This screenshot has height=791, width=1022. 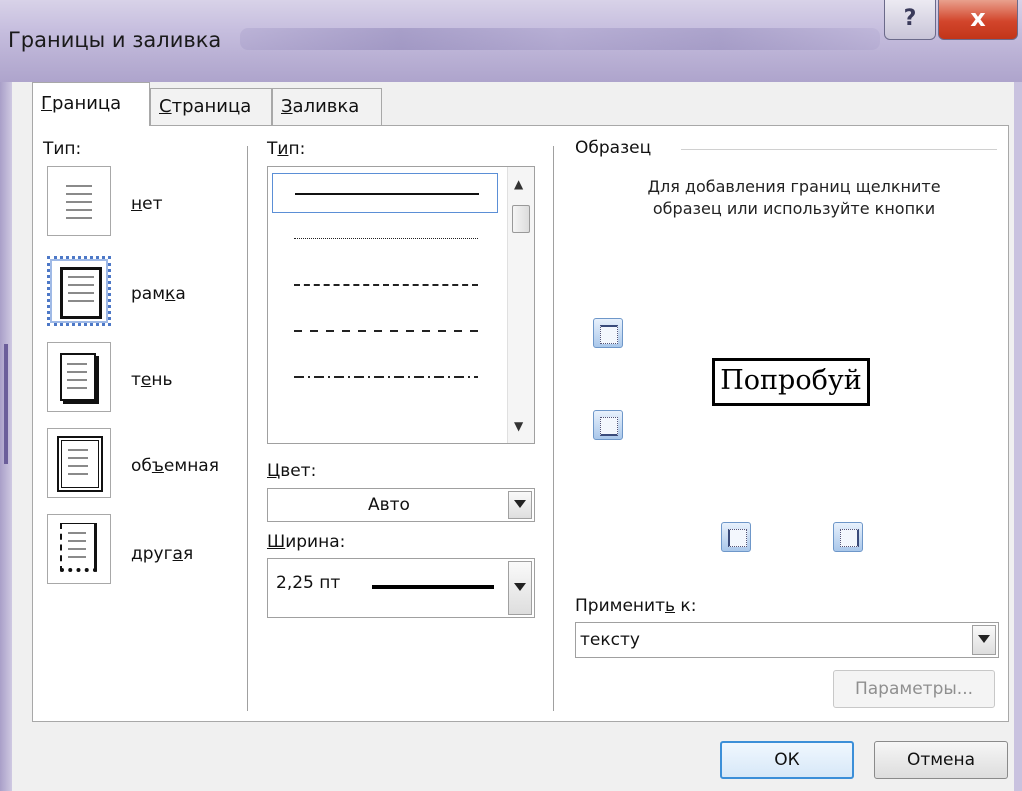 I want to click on setting-box-thumb, so click(x=79, y=291).